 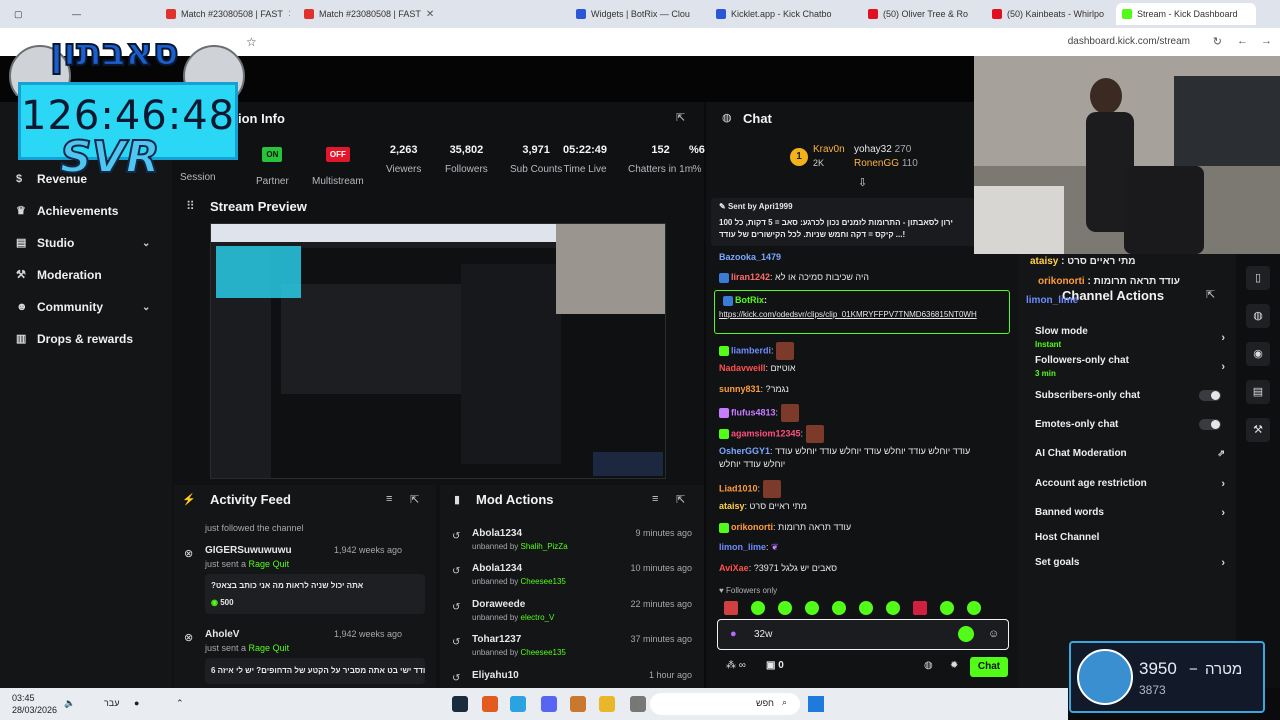 What do you see at coordinates (23, 698) in the screenshot?
I see `clock-time: 03:45` at bounding box center [23, 698].